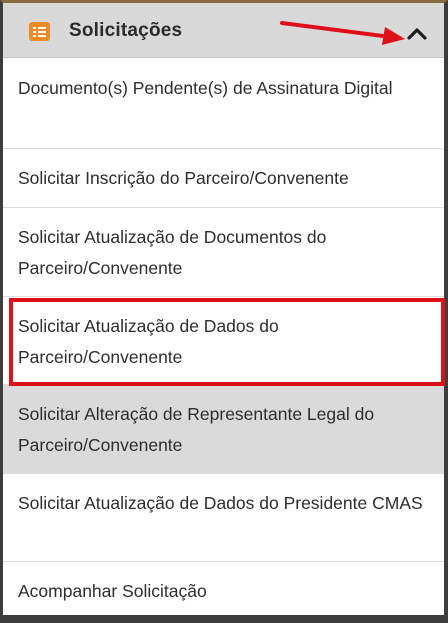 The image size is (448, 623). I want to click on annotation-highlight-box, so click(227, 342).